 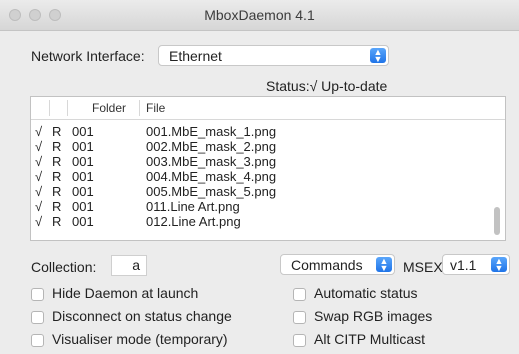 I want to click on window-title: MboxDaemon 4.1, so click(x=259, y=15).